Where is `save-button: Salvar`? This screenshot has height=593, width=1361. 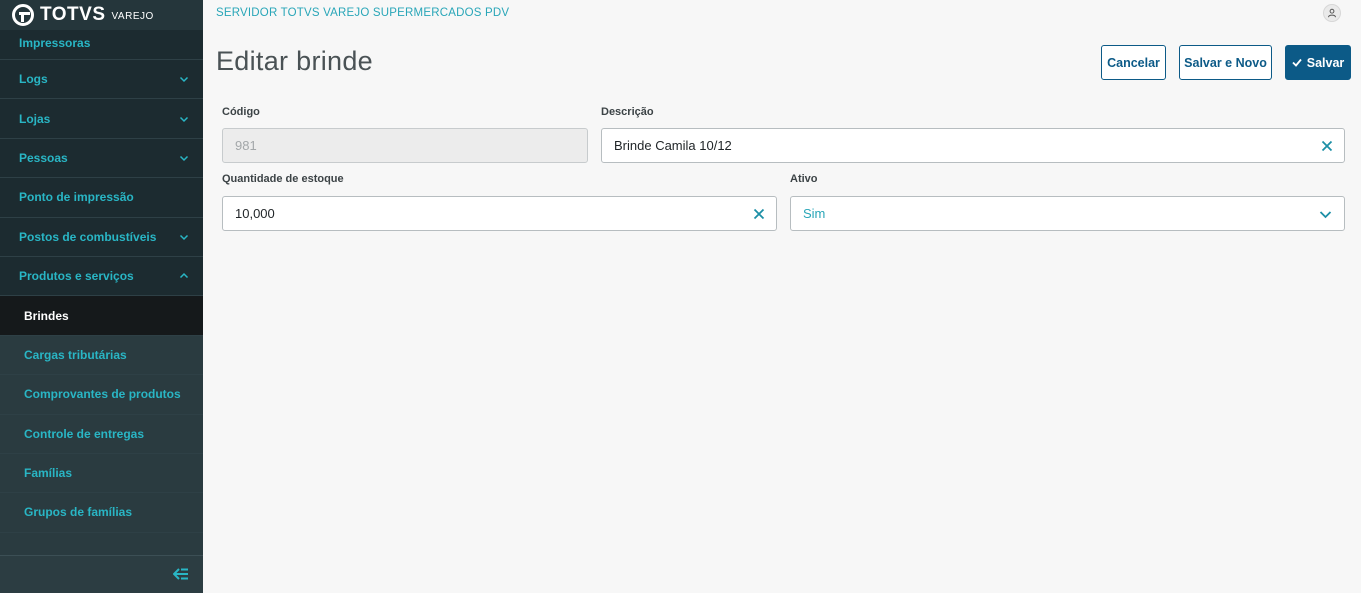 save-button: Salvar is located at coordinates (1318, 62).